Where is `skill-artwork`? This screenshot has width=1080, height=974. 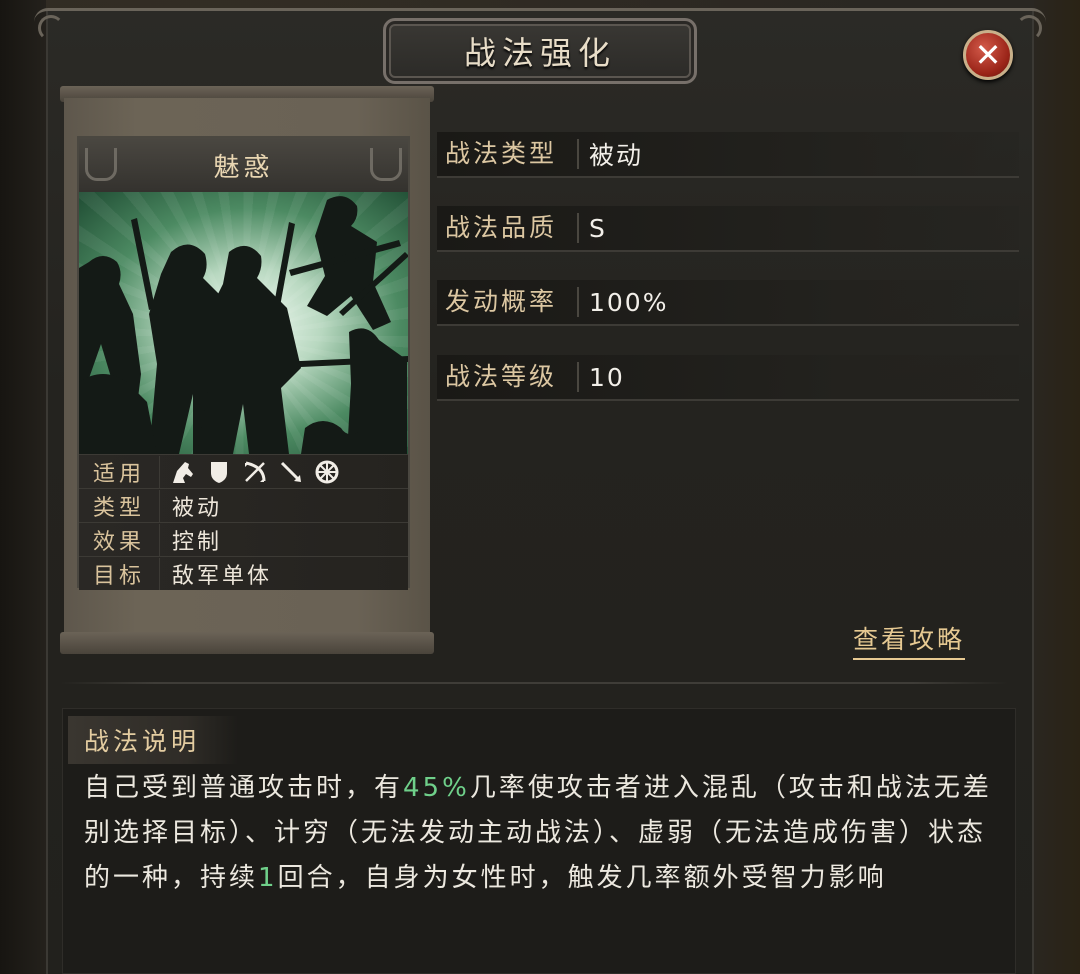
skill-artwork is located at coordinates (243, 323).